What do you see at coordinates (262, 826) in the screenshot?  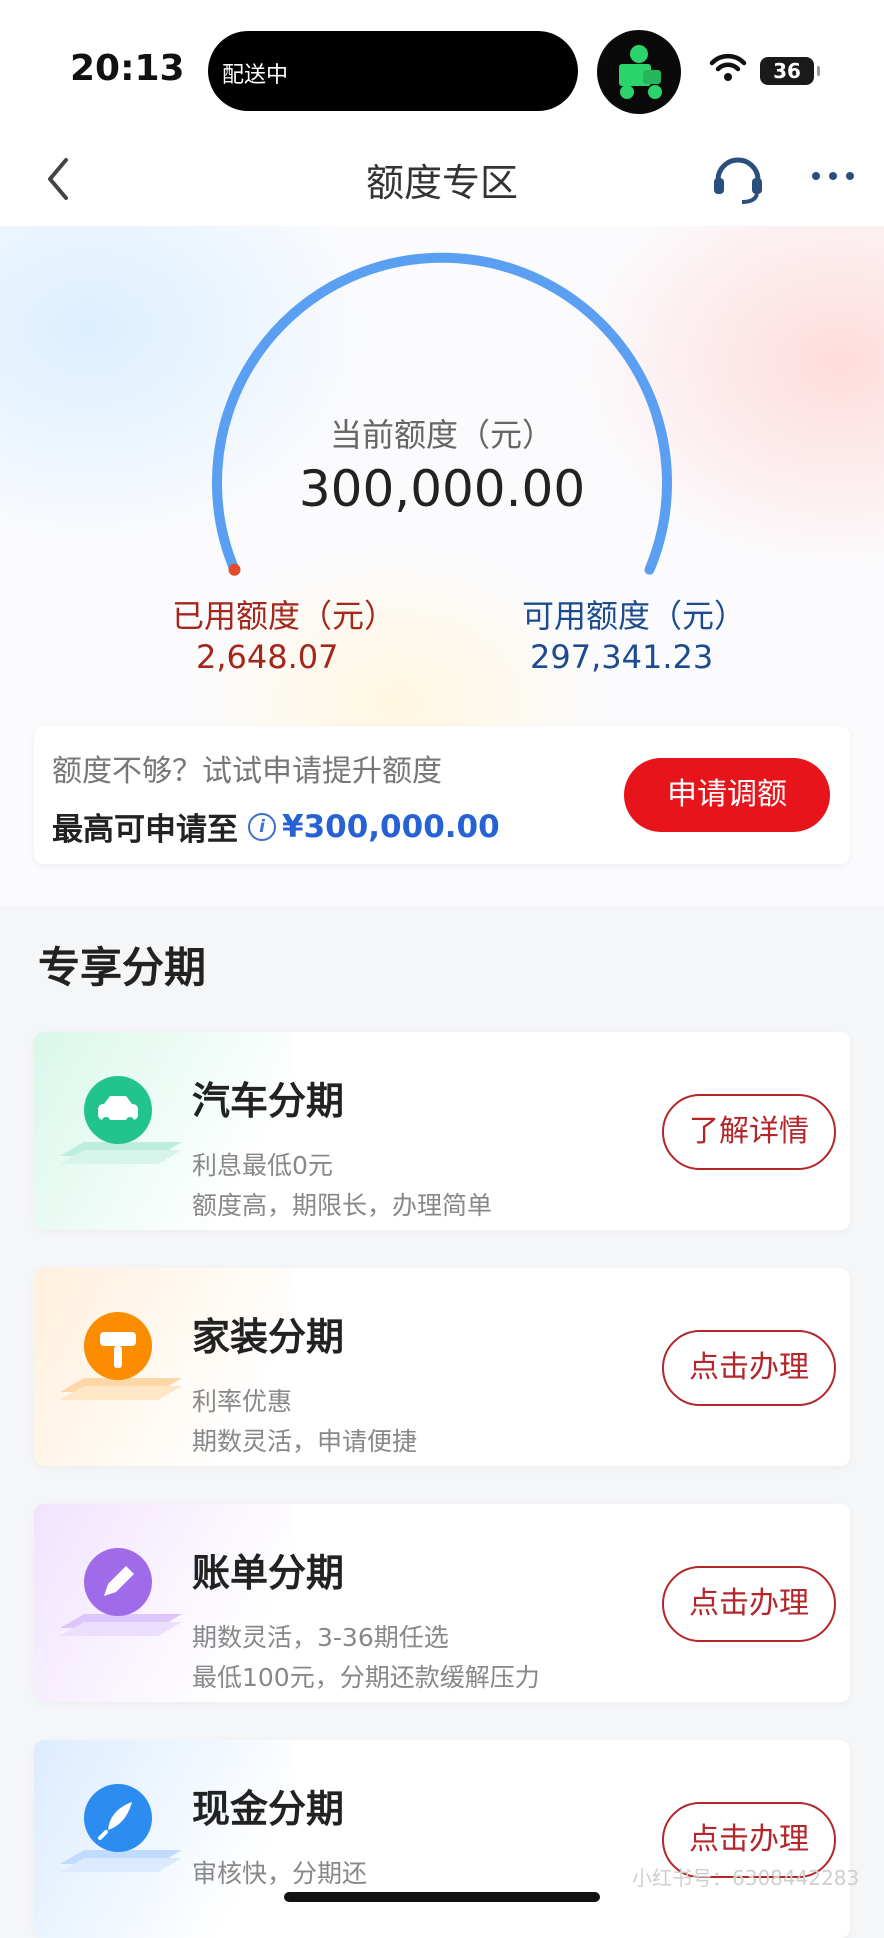 I see `info-icon: i` at bounding box center [262, 826].